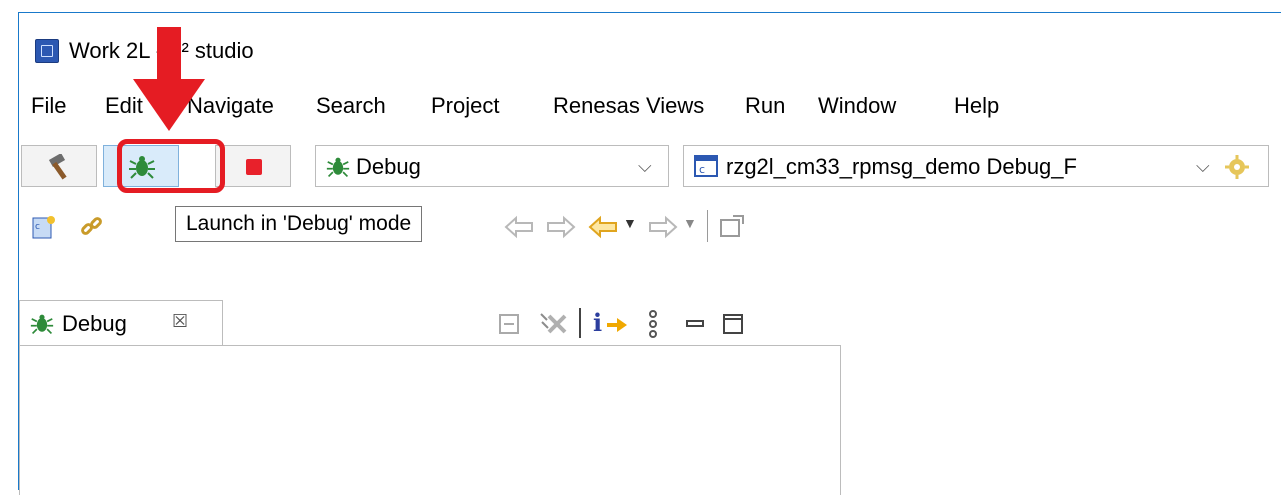 This screenshot has height=495, width=1282. Describe the element at coordinates (519, 227) in the screenshot. I see `back-arrow-icon` at that location.